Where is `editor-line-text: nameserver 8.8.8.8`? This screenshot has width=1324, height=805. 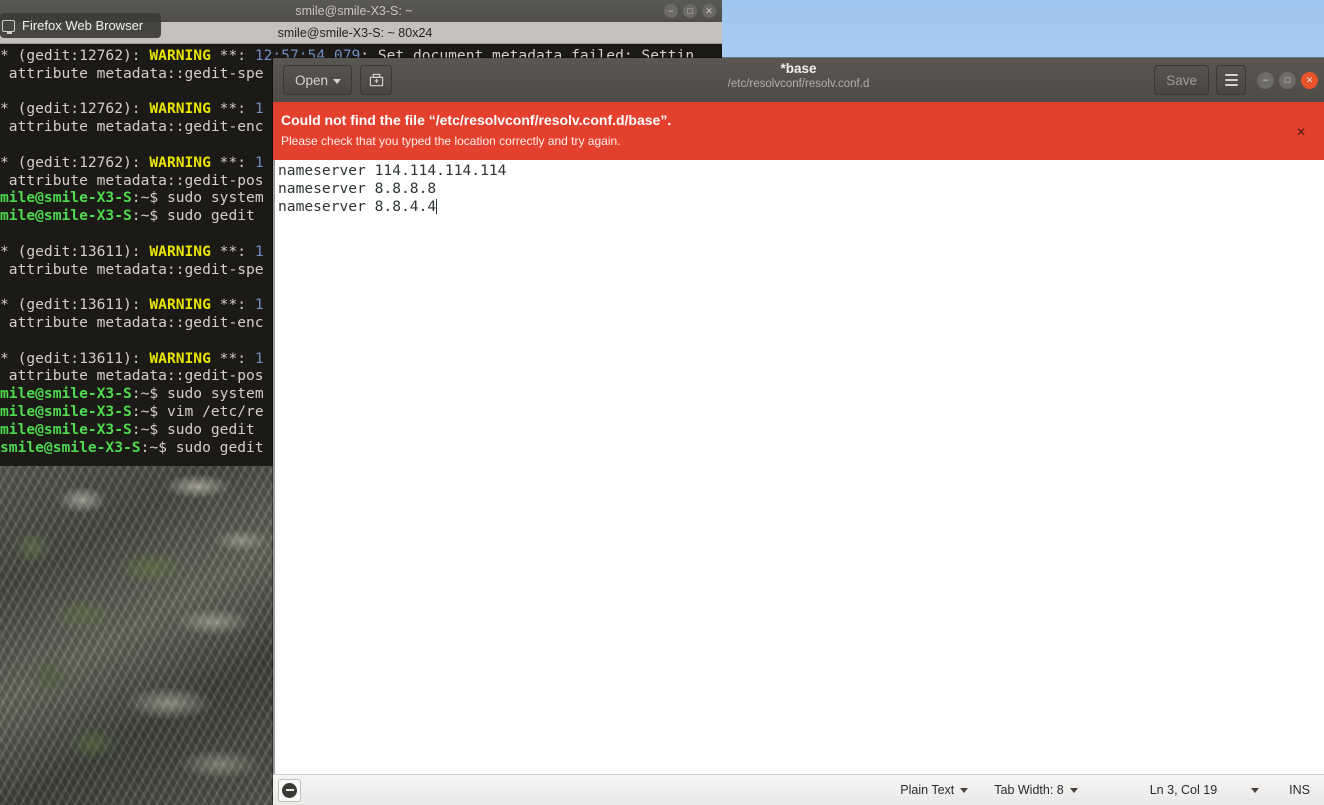 editor-line-text: nameserver 8.8.8.8 is located at coordinates (357, 188).